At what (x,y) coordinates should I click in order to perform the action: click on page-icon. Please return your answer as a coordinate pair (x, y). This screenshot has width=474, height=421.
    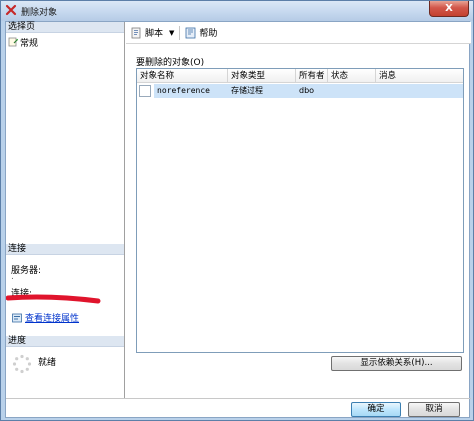
    Looking at the image, I should click on (13, 42).